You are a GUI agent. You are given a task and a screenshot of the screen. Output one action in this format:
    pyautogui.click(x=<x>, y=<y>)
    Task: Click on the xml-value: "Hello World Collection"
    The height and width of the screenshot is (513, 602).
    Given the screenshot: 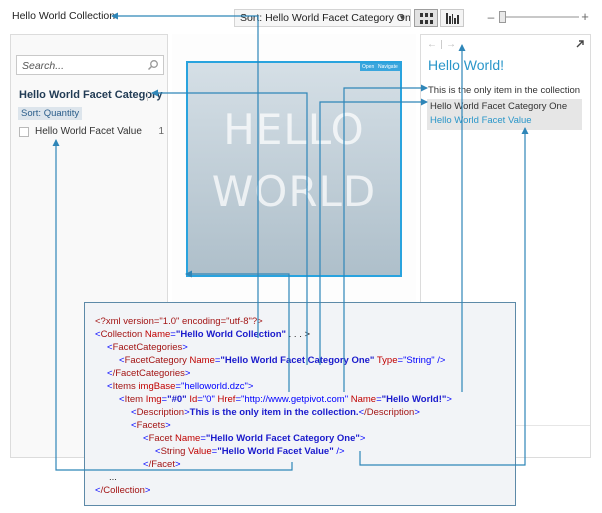 What is the action you would take?
    pyautogui.click(x=230, y=334)
    